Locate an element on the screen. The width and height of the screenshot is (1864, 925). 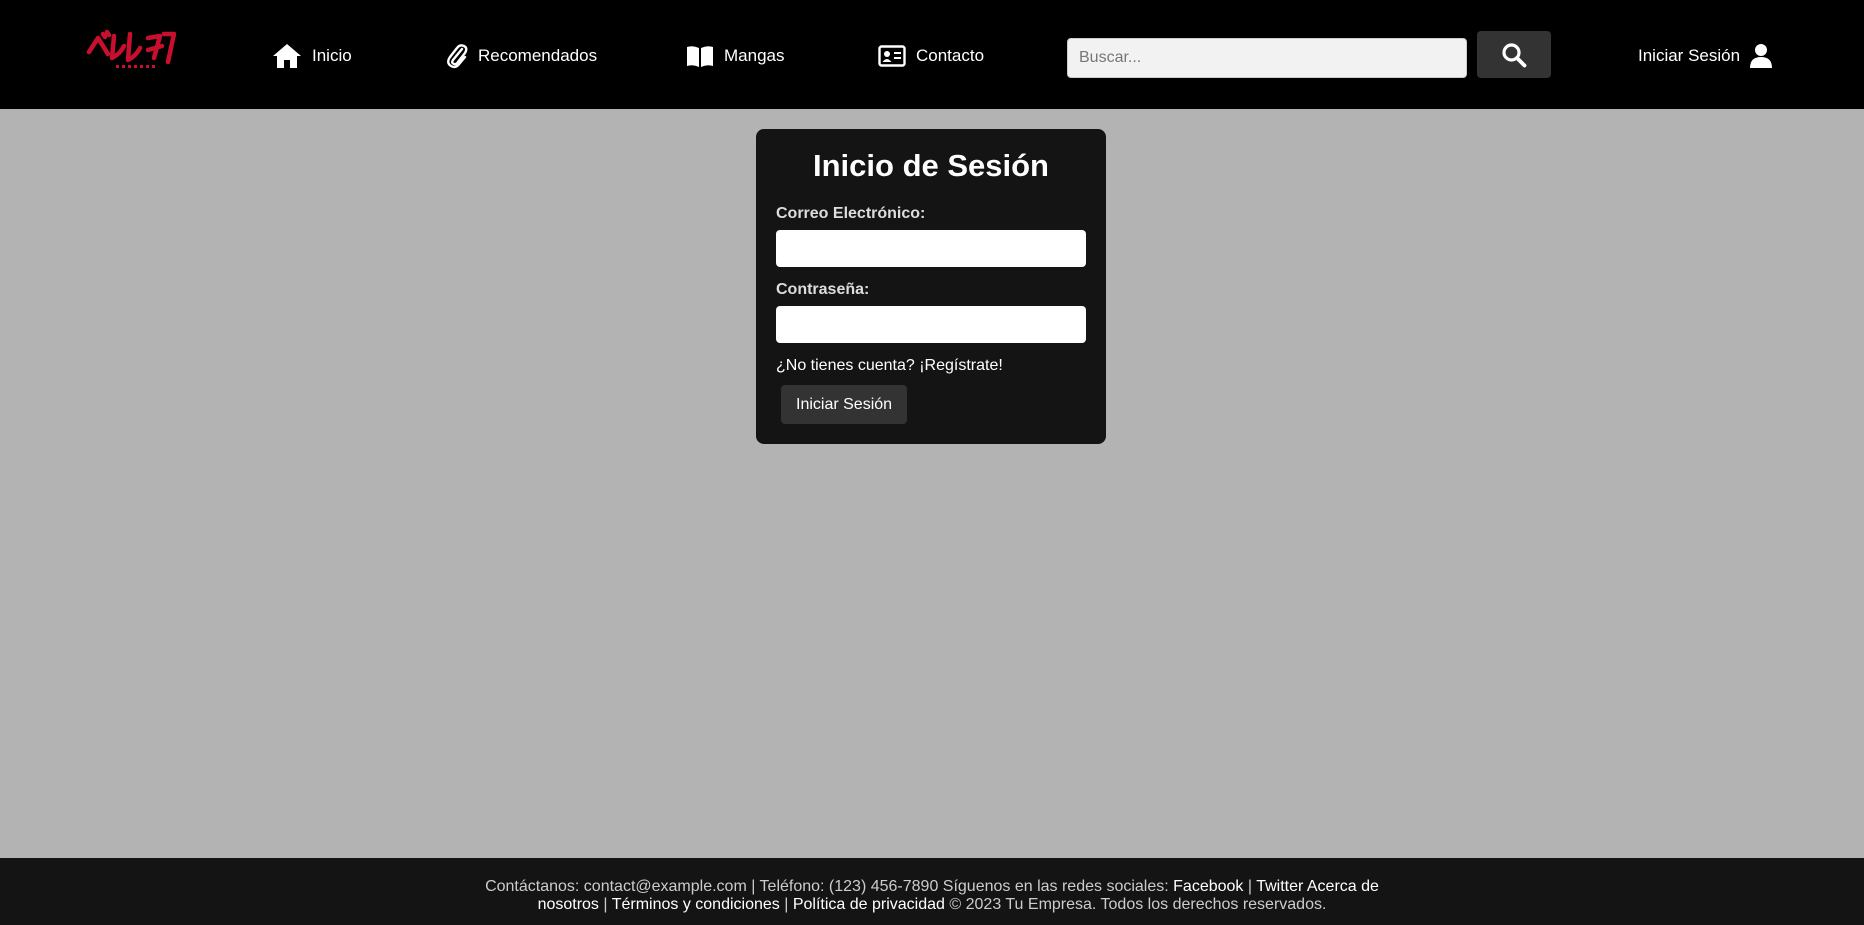
header-login-link: Iniciar Sesión is located at coordinates (1705, 56).